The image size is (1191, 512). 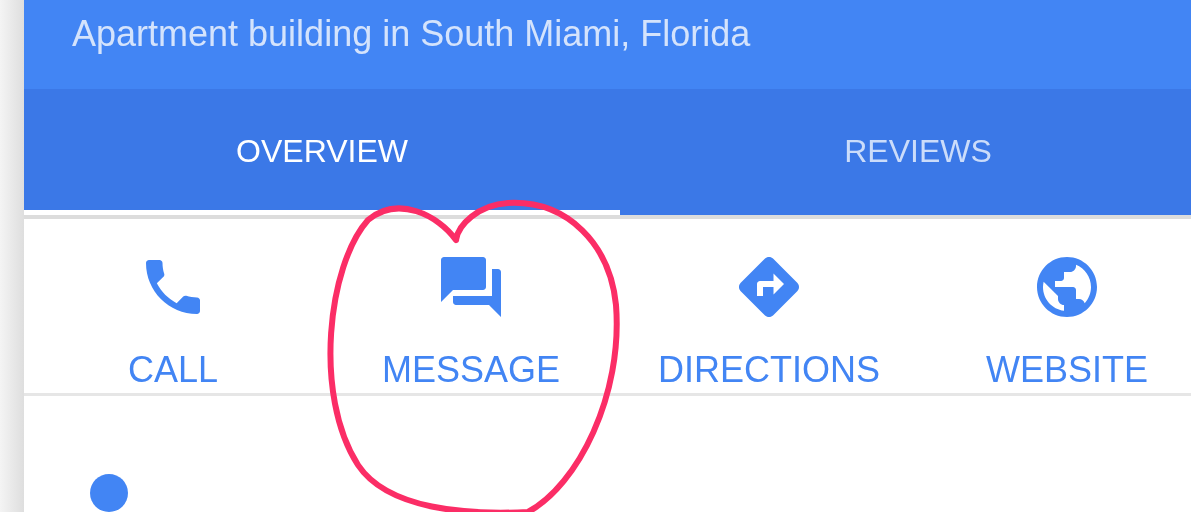 What do you see at coordinates (471, 306) in the screenshot?
I see `action-button: MESSAGE` at bounding box center [471, 306].